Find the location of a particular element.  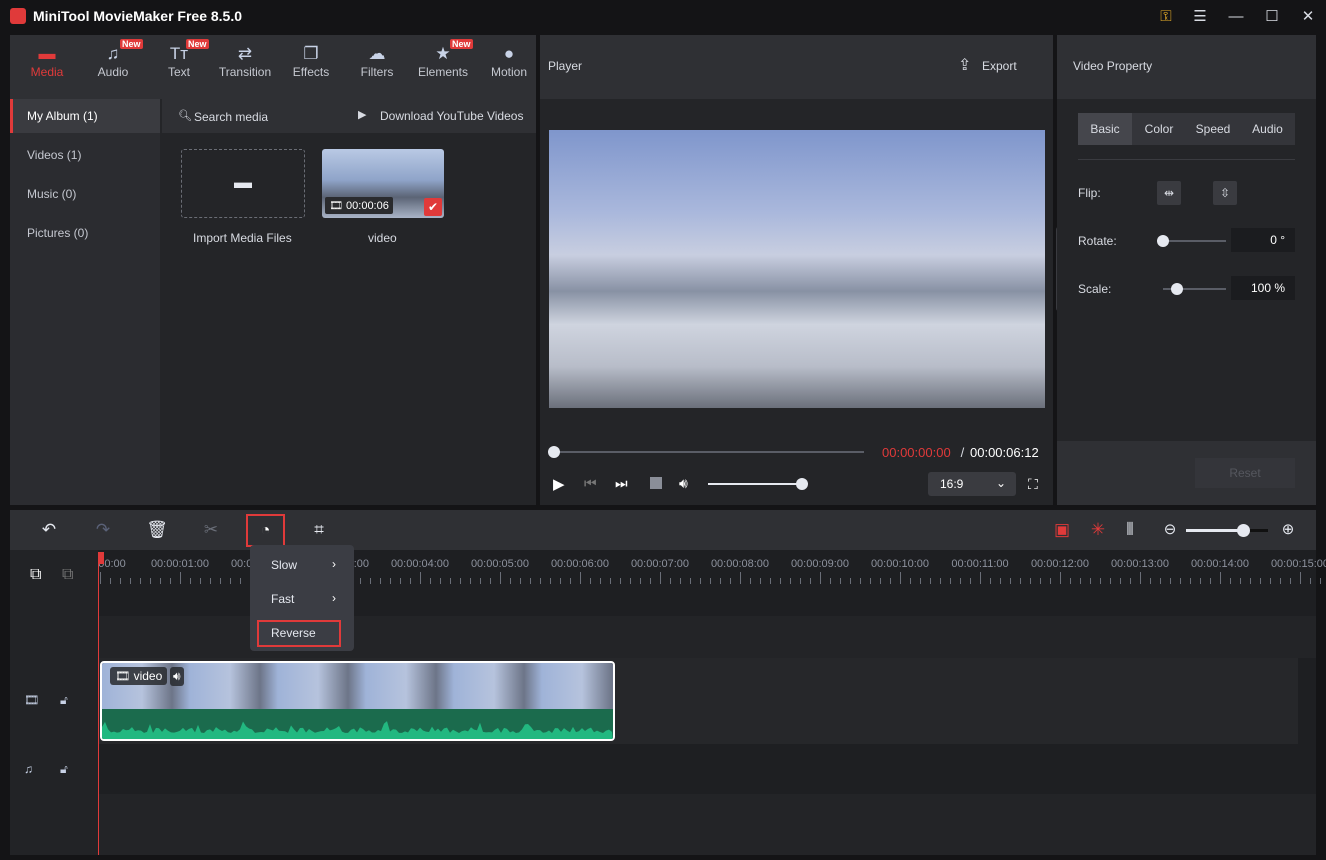

split-icon: ✂ is located at coordinates (211, 530).